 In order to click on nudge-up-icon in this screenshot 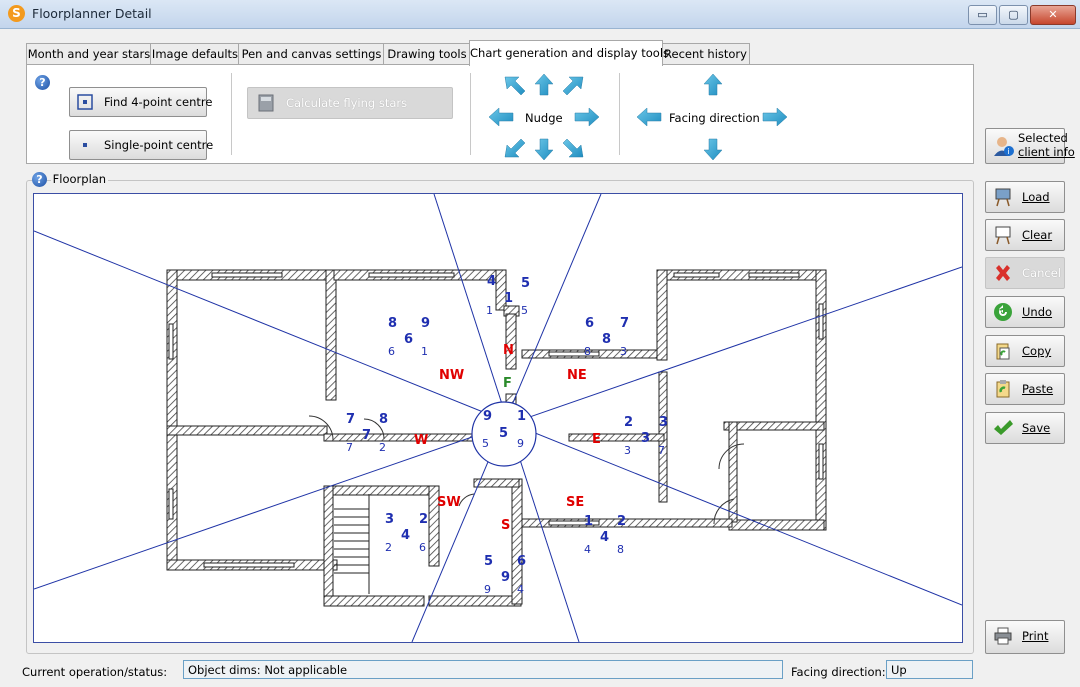, I will do `click(544, 84)`.